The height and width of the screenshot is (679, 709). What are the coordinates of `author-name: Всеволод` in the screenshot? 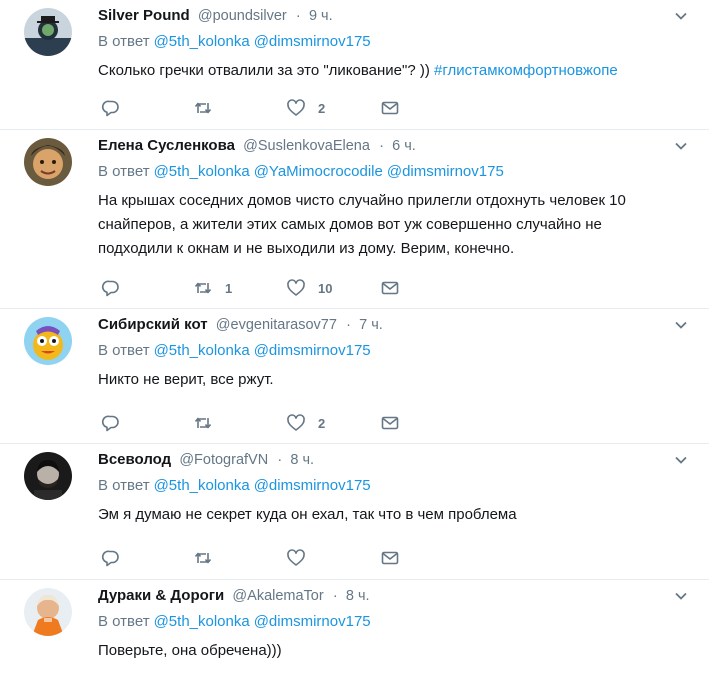 It's located at (134, 459).